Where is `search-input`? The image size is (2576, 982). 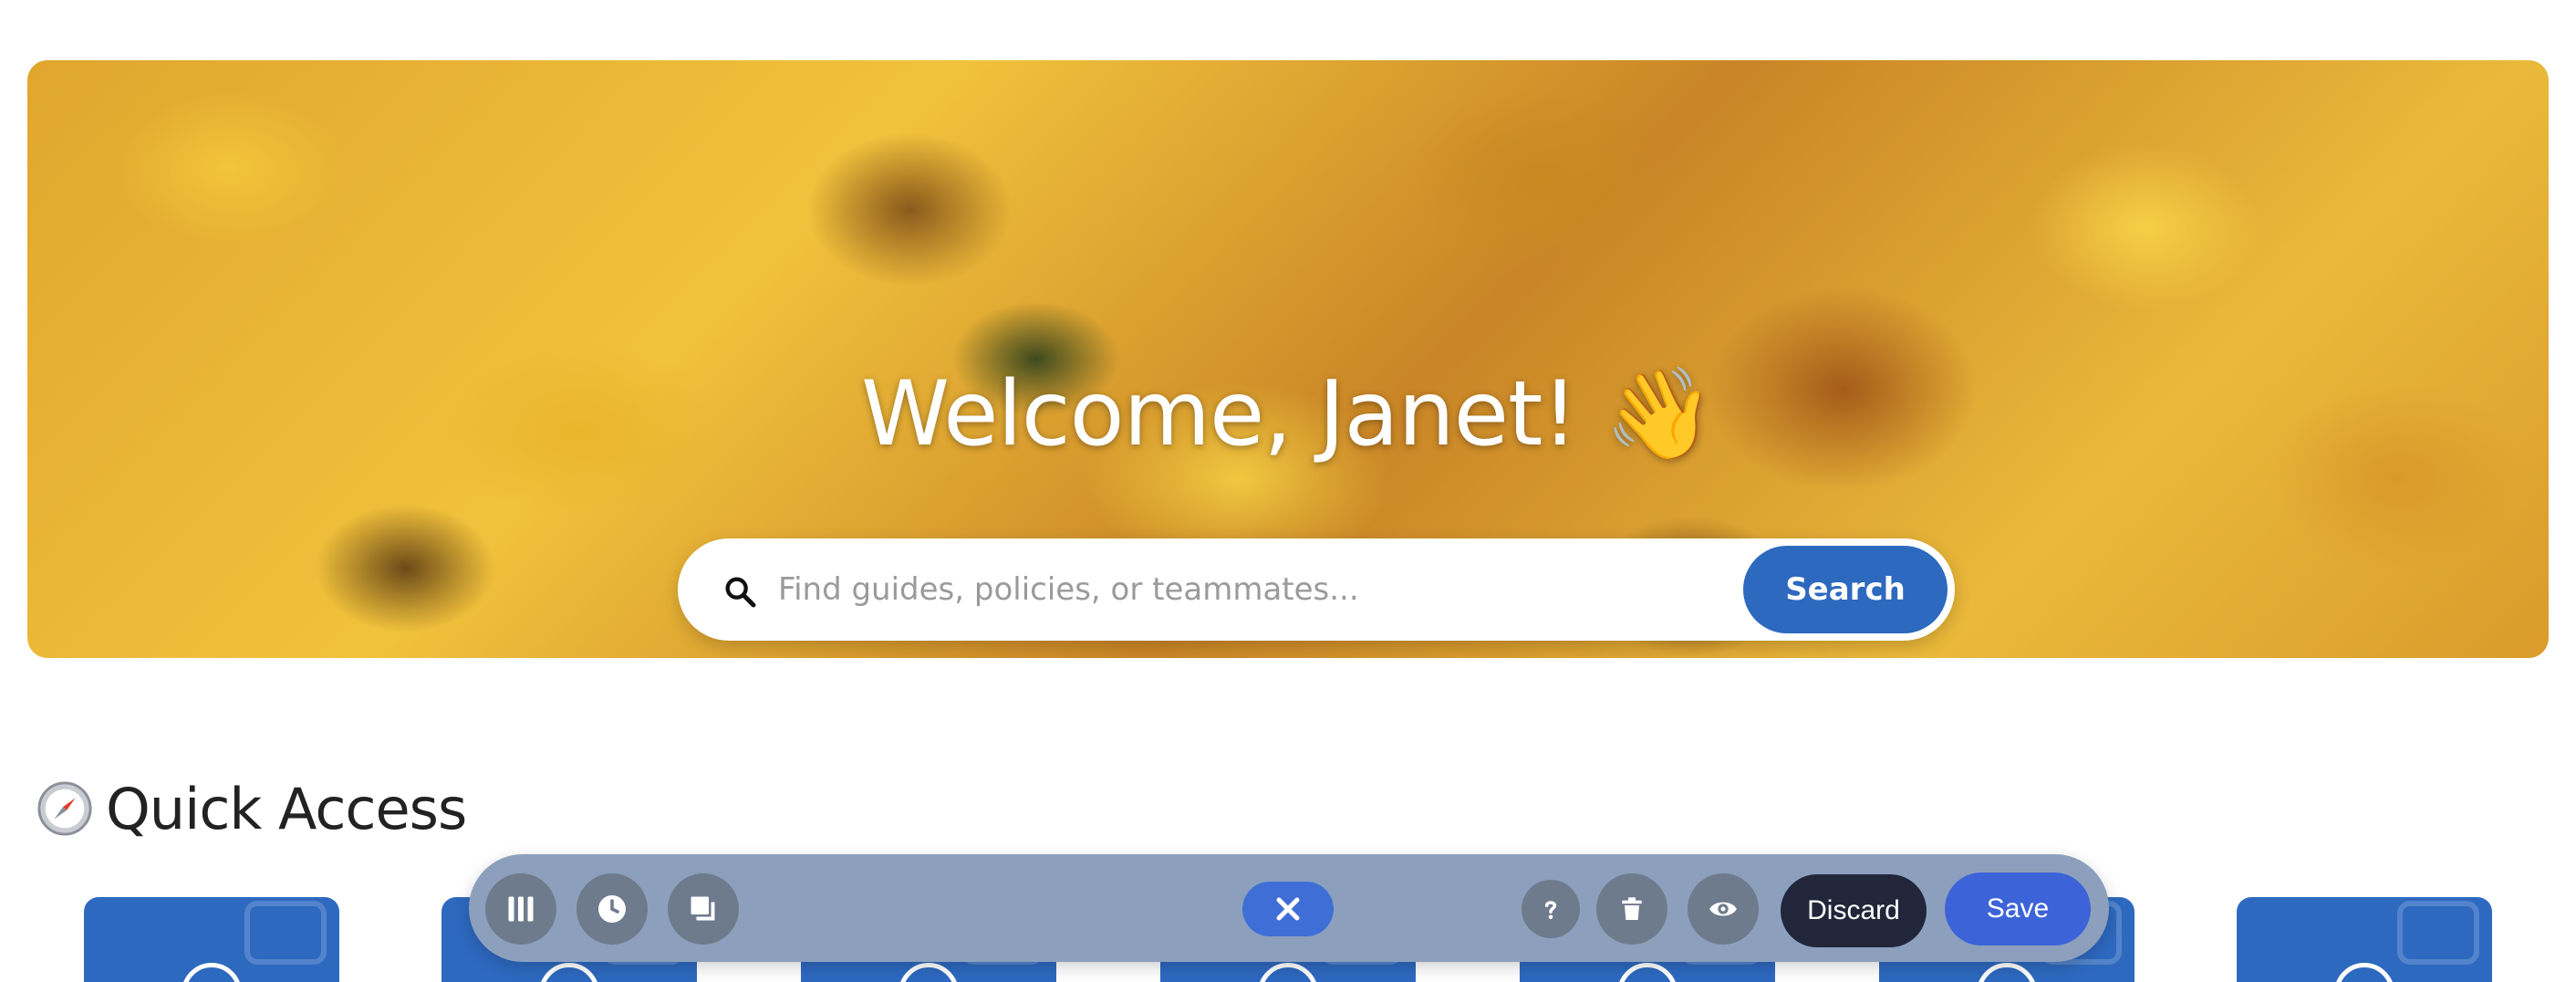
search-input is located at coordinates (1234, 590).